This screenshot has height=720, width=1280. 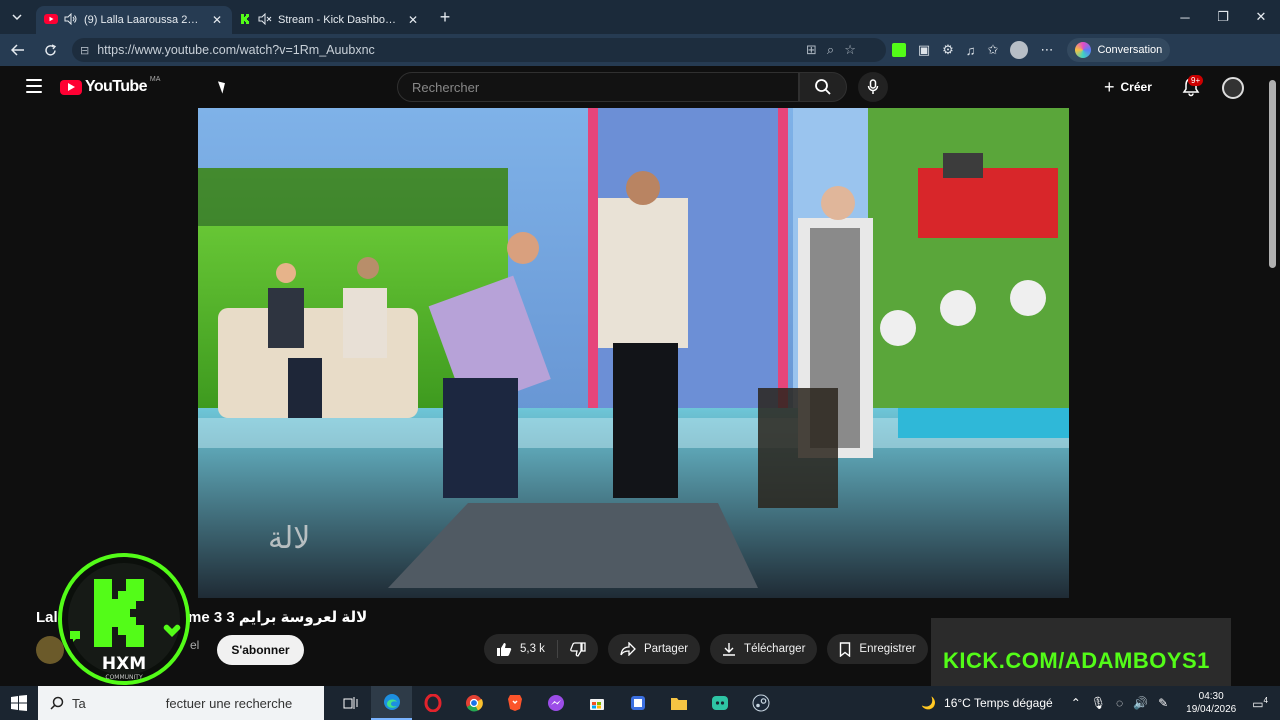 I want to click on system-clock: 04:30 19/04/2026, so click(x=1211, y=703).